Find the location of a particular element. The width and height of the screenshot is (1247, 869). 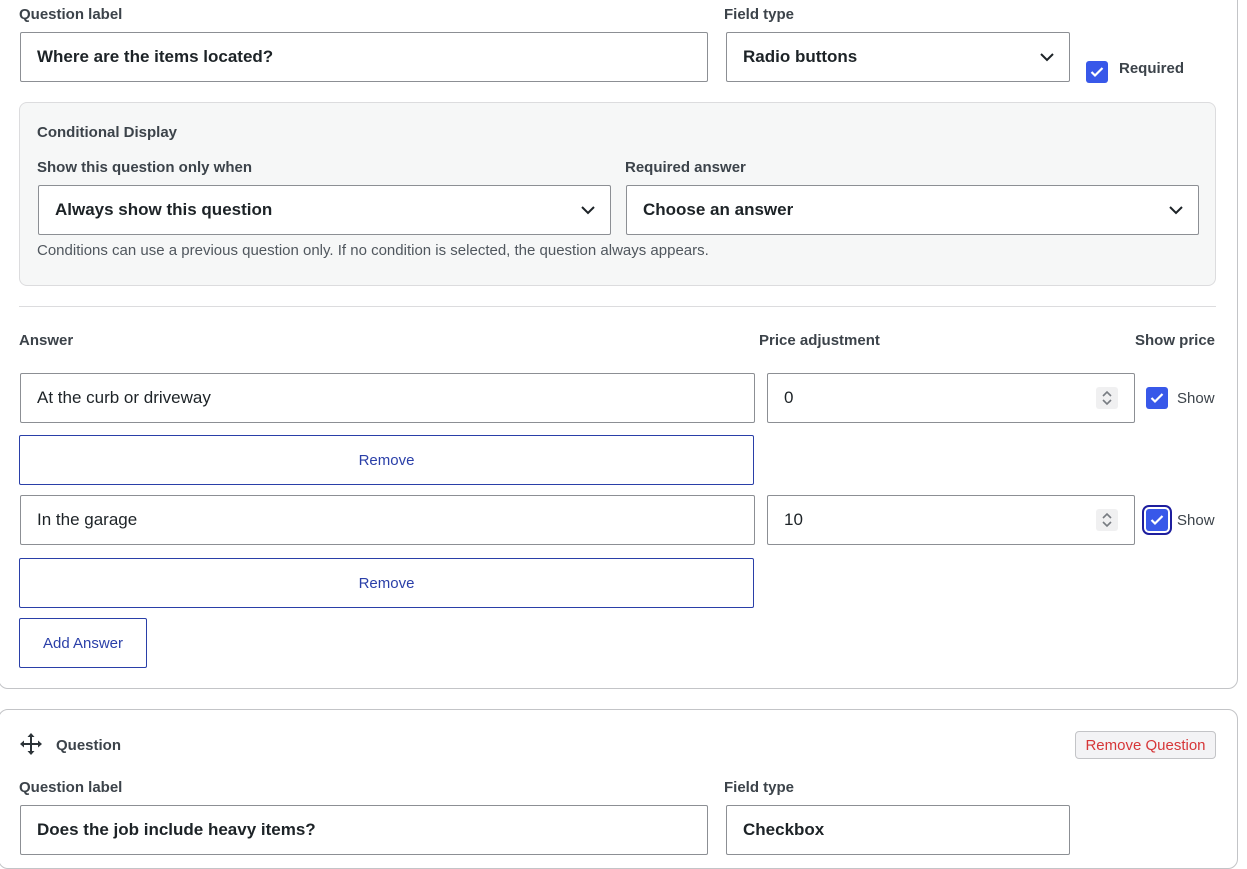

add-answer-button: Add Answer is located at coordinates (83, 643).